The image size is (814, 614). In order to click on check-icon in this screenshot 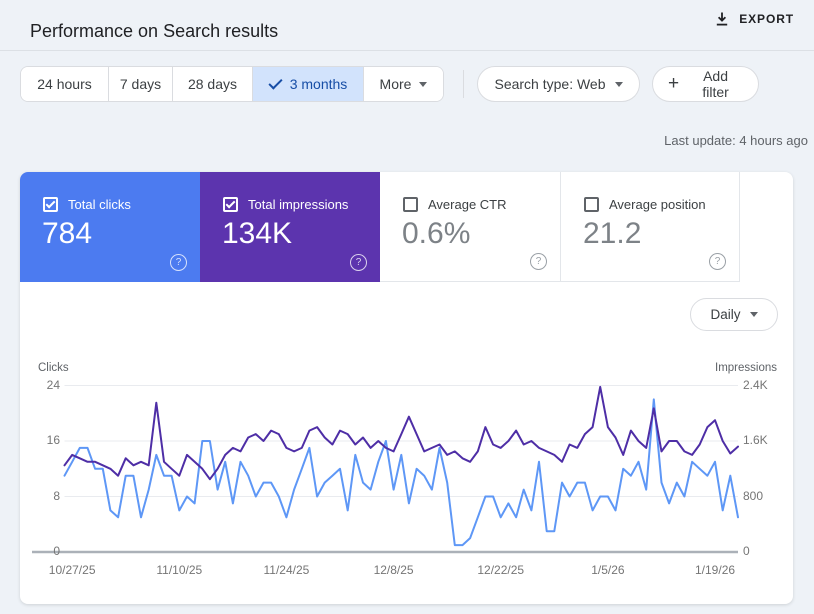, I will do `click(275, 82)`.